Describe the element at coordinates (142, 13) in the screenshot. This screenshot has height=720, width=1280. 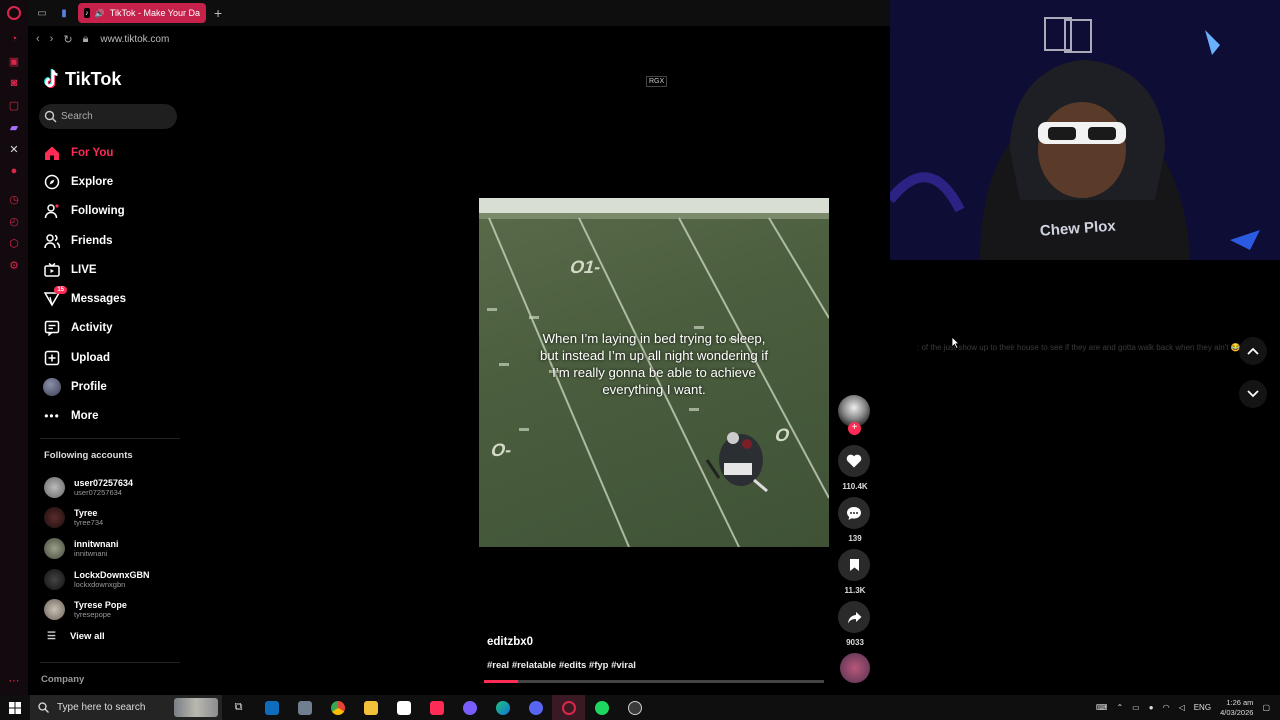
I see `tab-tiktok: ♪ 🔊 TikTok - Make Your Da` at that location.